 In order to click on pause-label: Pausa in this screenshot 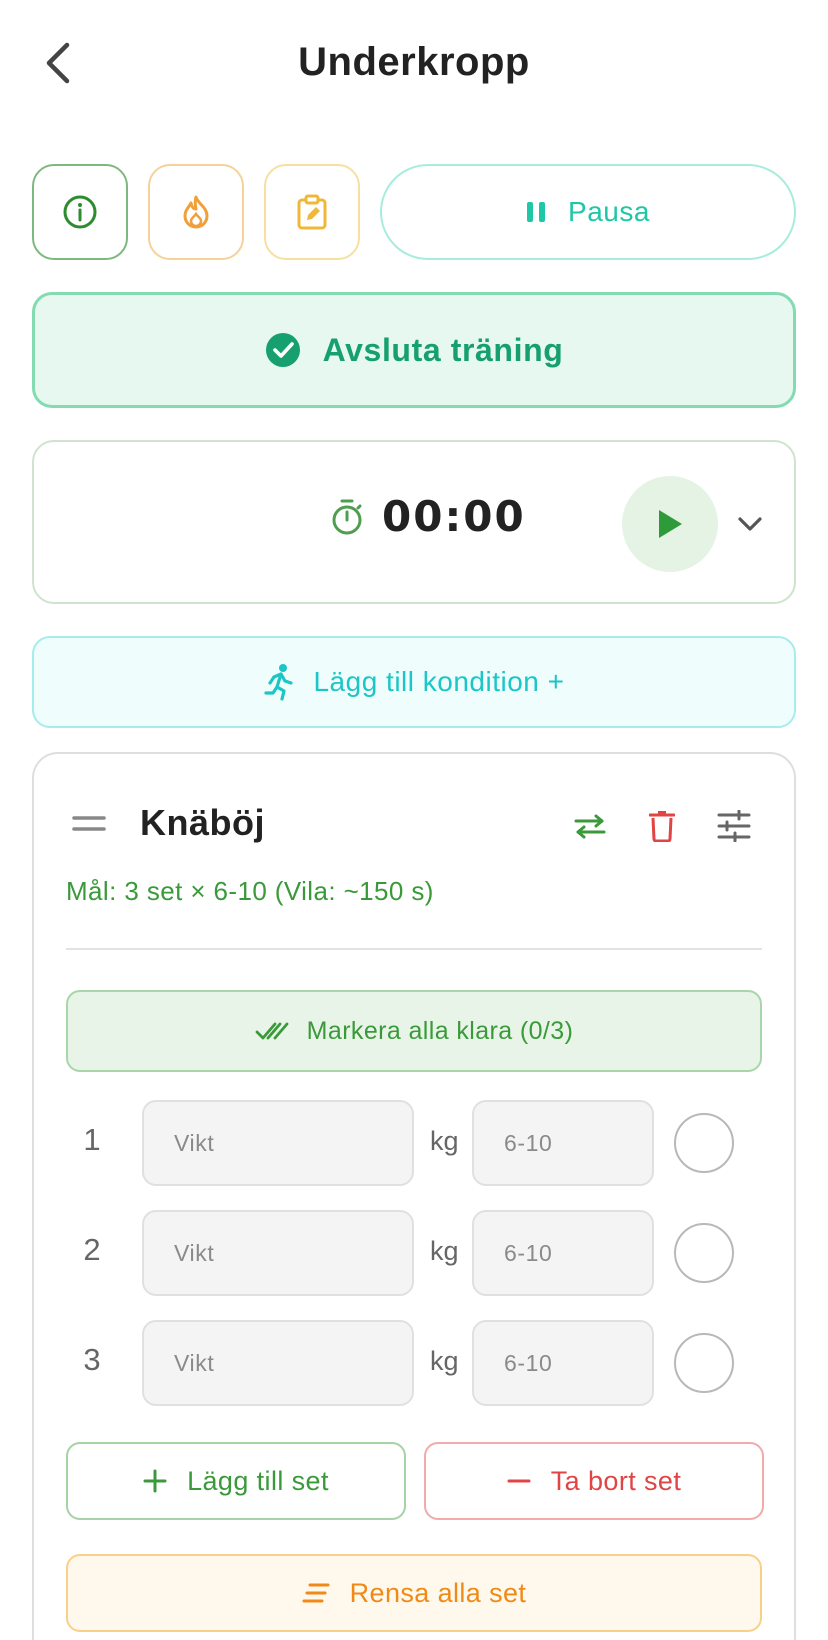, I will do `click(609, 211)`.